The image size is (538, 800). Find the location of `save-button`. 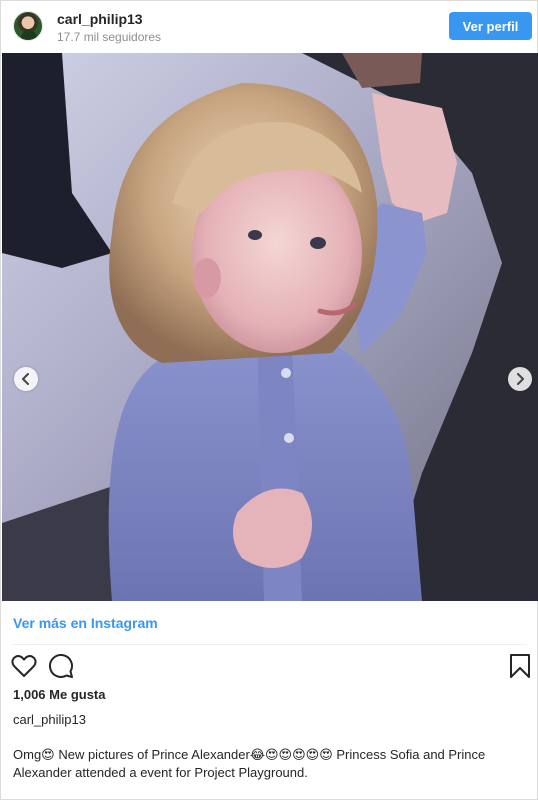

save-button is located at coordinates (520, 666).